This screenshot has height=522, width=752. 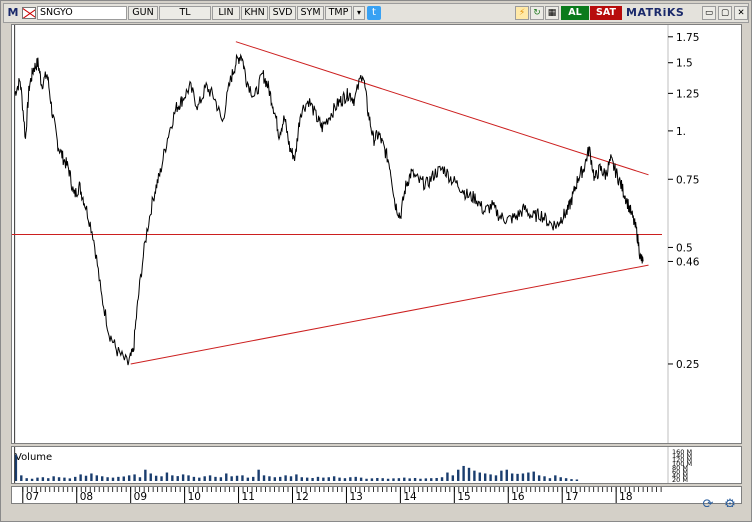 What do you see at coordinates (575, 13) in the screenshot?
I see `buy-button: AL` at bounding box center [575, 13].